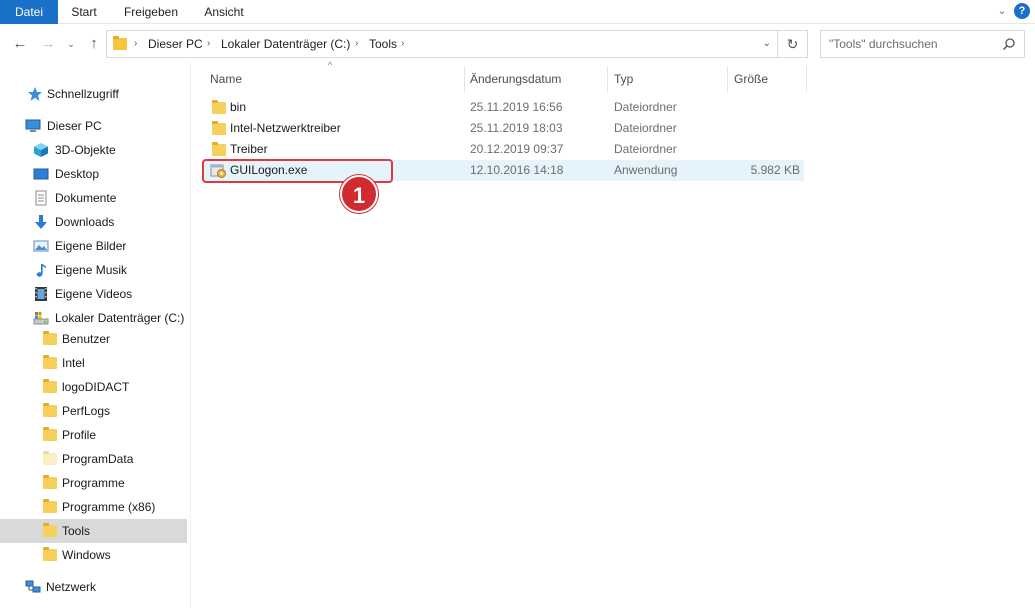  What do you see at coordinates (77, 174) in the screenshot?
I see `sidebar-label: Desktop` at bounding box center [77, 174].